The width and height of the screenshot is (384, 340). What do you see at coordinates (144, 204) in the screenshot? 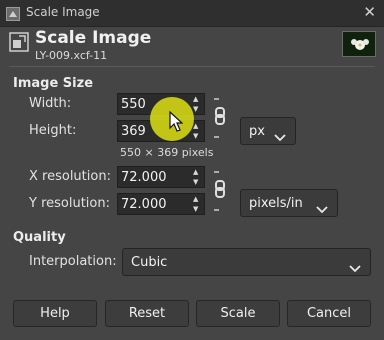
I see `y-resolution-value: 72.000` at bounding box center [144, 204].